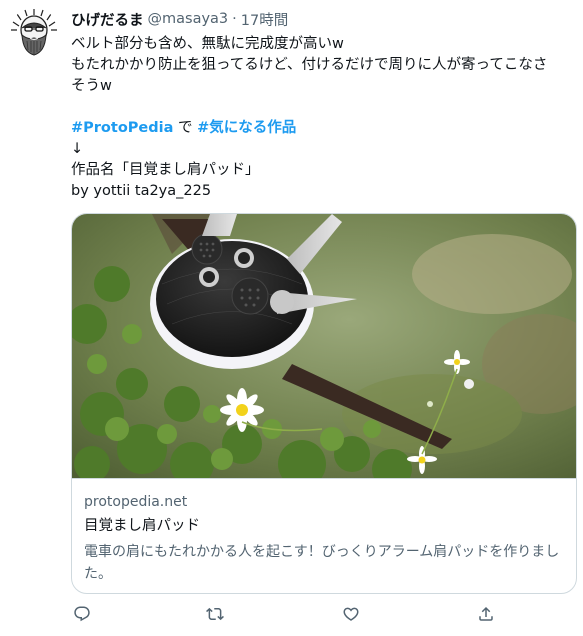 The height and width of the screenshot is (636, 583). I want to click on card-domain: protopedia.net, so click(136, 502).